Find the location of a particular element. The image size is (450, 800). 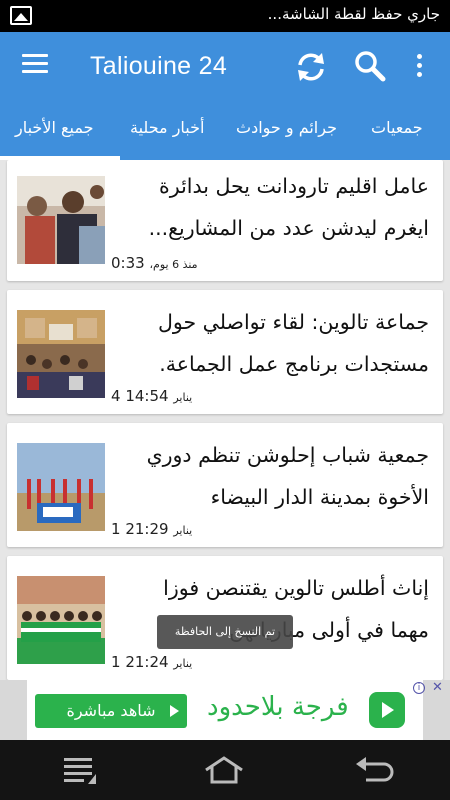

ad-close-icon: ✕ is located at coordinates (437, 687).